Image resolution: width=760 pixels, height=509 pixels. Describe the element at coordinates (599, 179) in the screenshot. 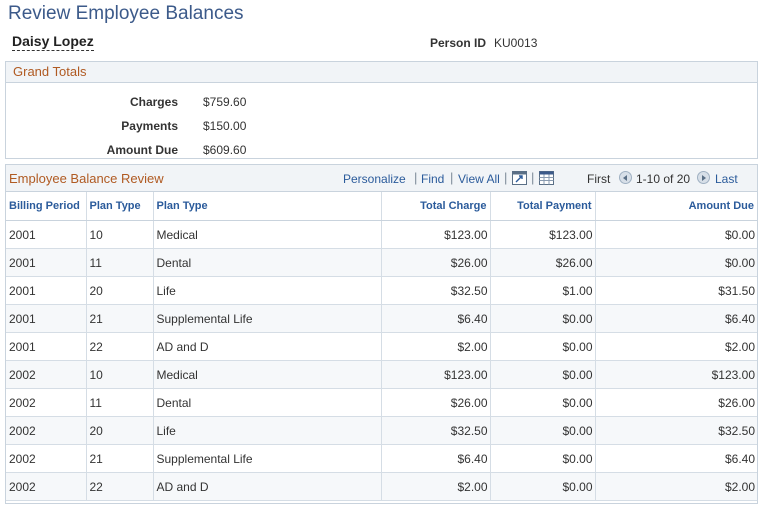

I see `first-label: First` at that location.